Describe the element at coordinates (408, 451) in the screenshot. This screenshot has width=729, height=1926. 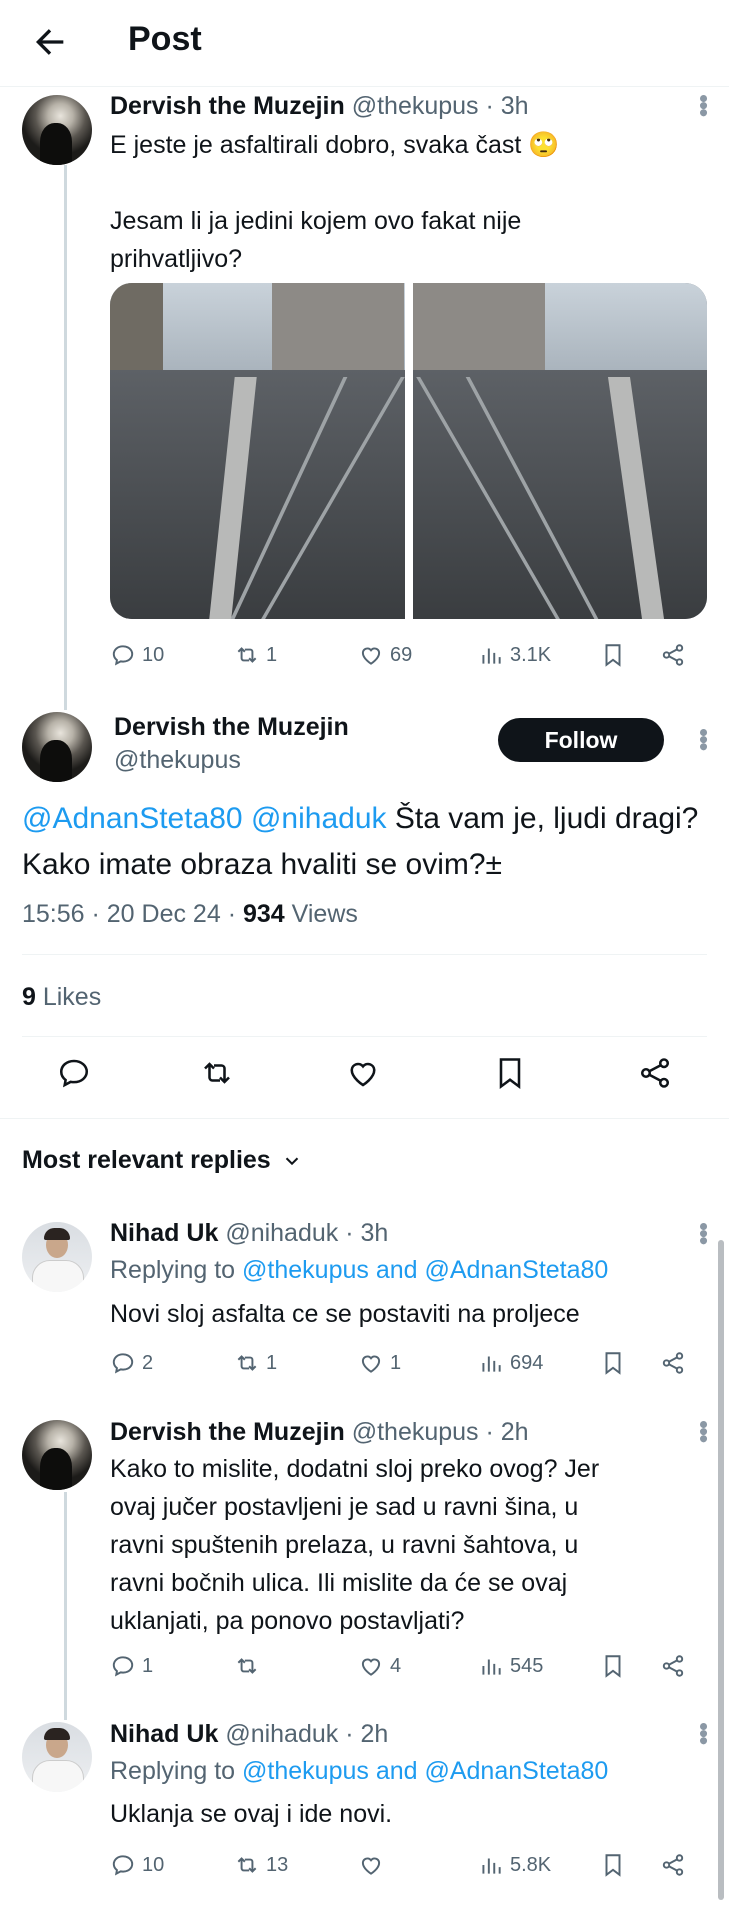
I see `tweet-media` at that location.